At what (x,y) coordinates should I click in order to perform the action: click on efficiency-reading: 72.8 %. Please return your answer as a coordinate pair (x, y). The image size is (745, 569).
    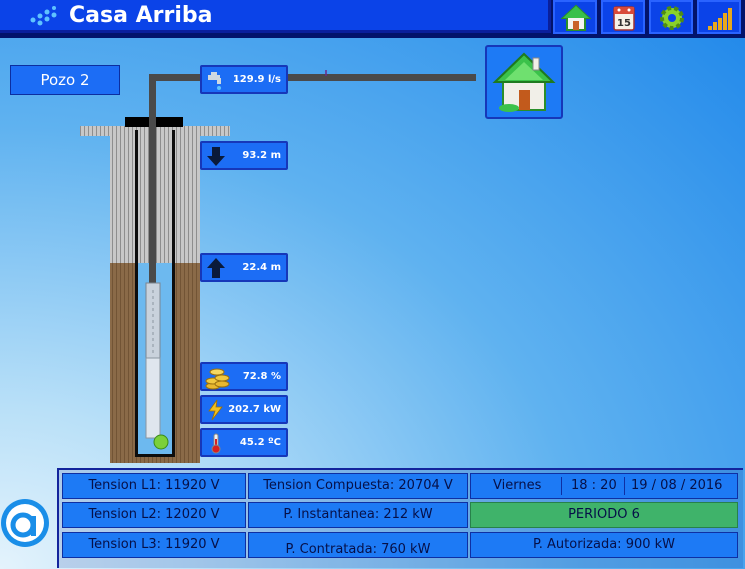
    Looking at the image, I should click on (244, 376).